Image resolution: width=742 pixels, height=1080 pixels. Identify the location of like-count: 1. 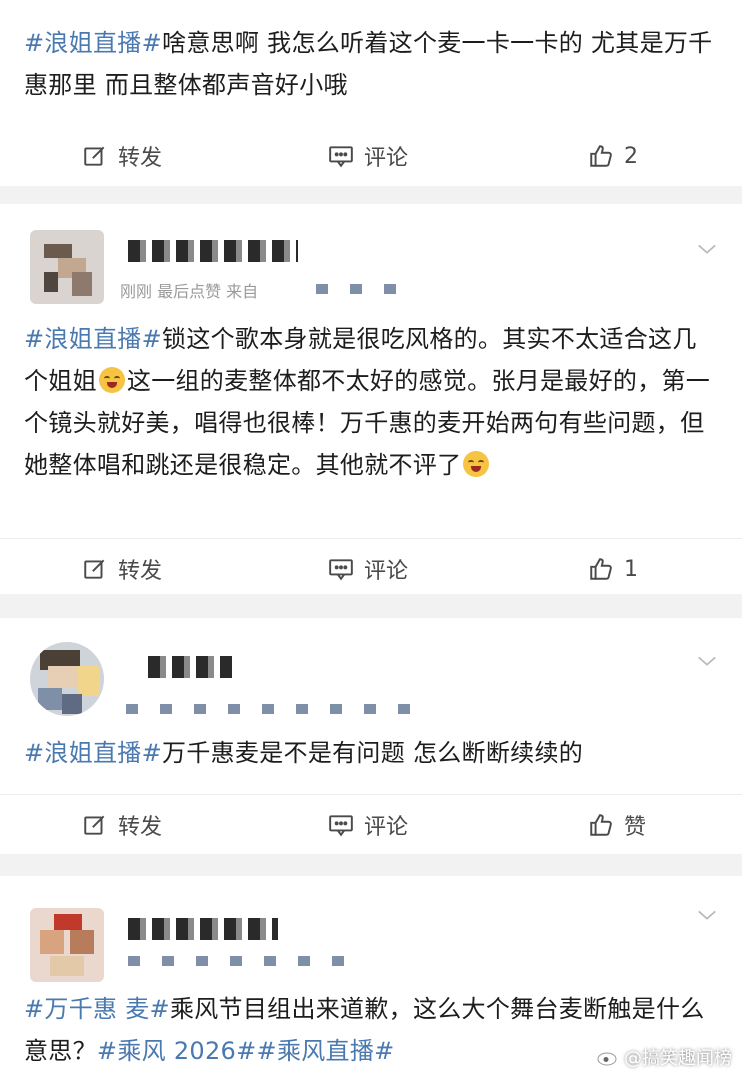
(631, 569).